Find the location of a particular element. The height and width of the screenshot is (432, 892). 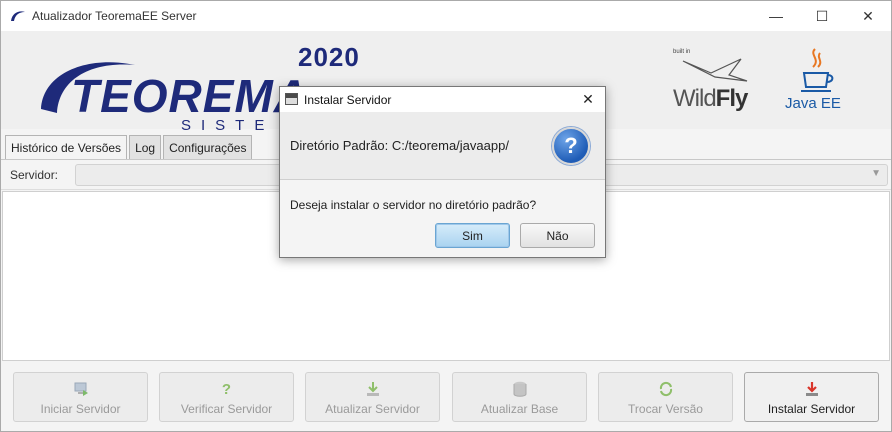

update-database-button: Atualizar Base is located at coordinates (519, 397).